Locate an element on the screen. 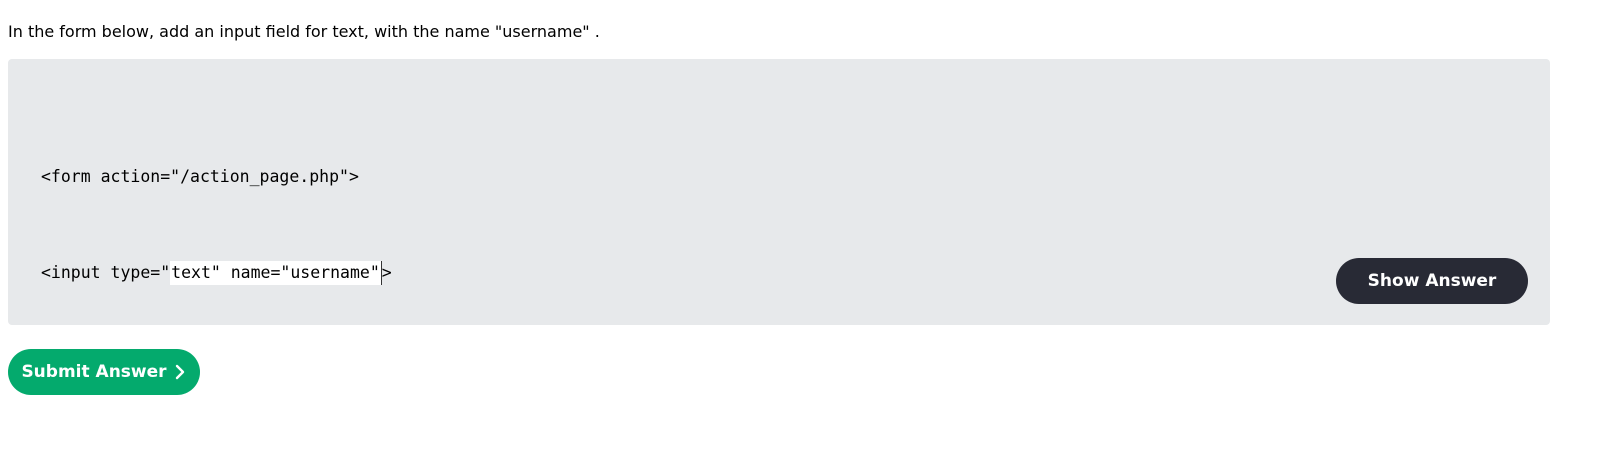 The height and width of the screenshot is (450, 1613). submit-answer-label: Submit Answer is located at coordinates (94, 372).